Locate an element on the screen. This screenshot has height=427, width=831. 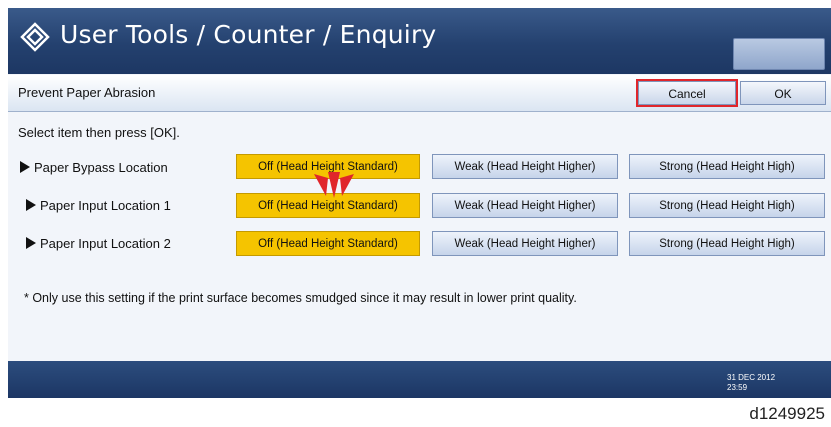
title-bar-button is located at coordinates (779, 54).